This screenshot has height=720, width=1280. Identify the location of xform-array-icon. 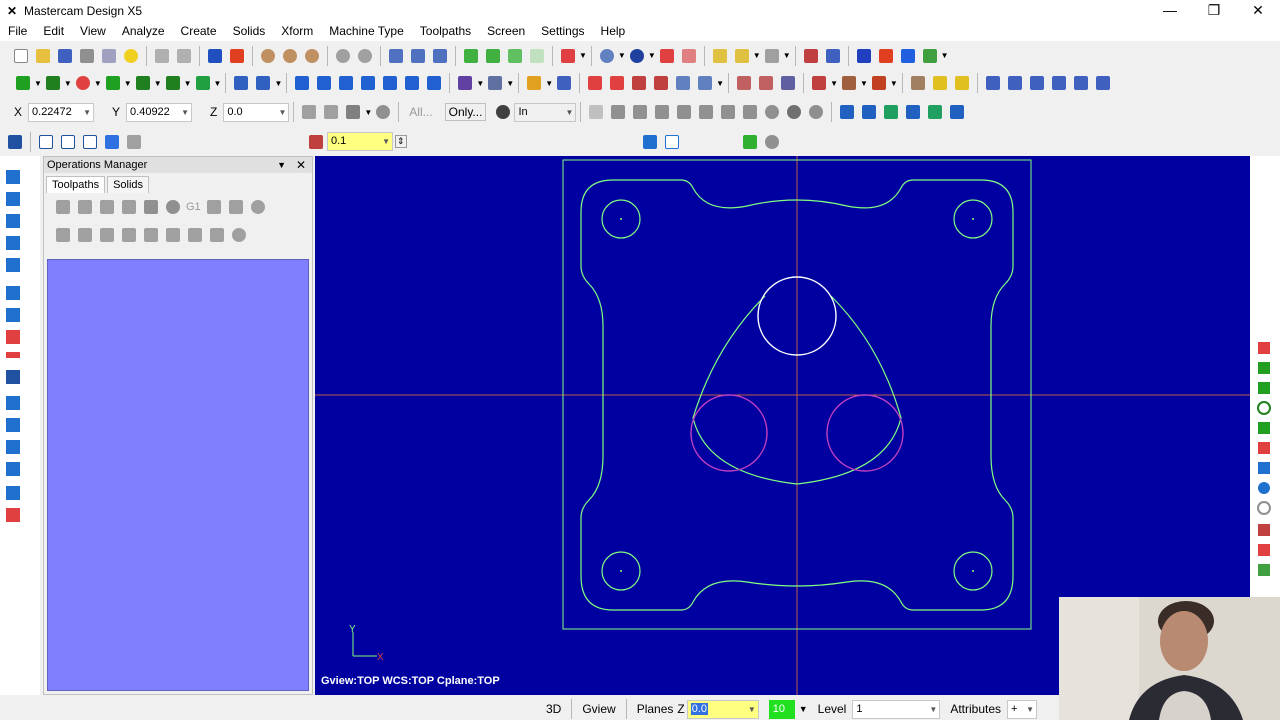
(434, 83).